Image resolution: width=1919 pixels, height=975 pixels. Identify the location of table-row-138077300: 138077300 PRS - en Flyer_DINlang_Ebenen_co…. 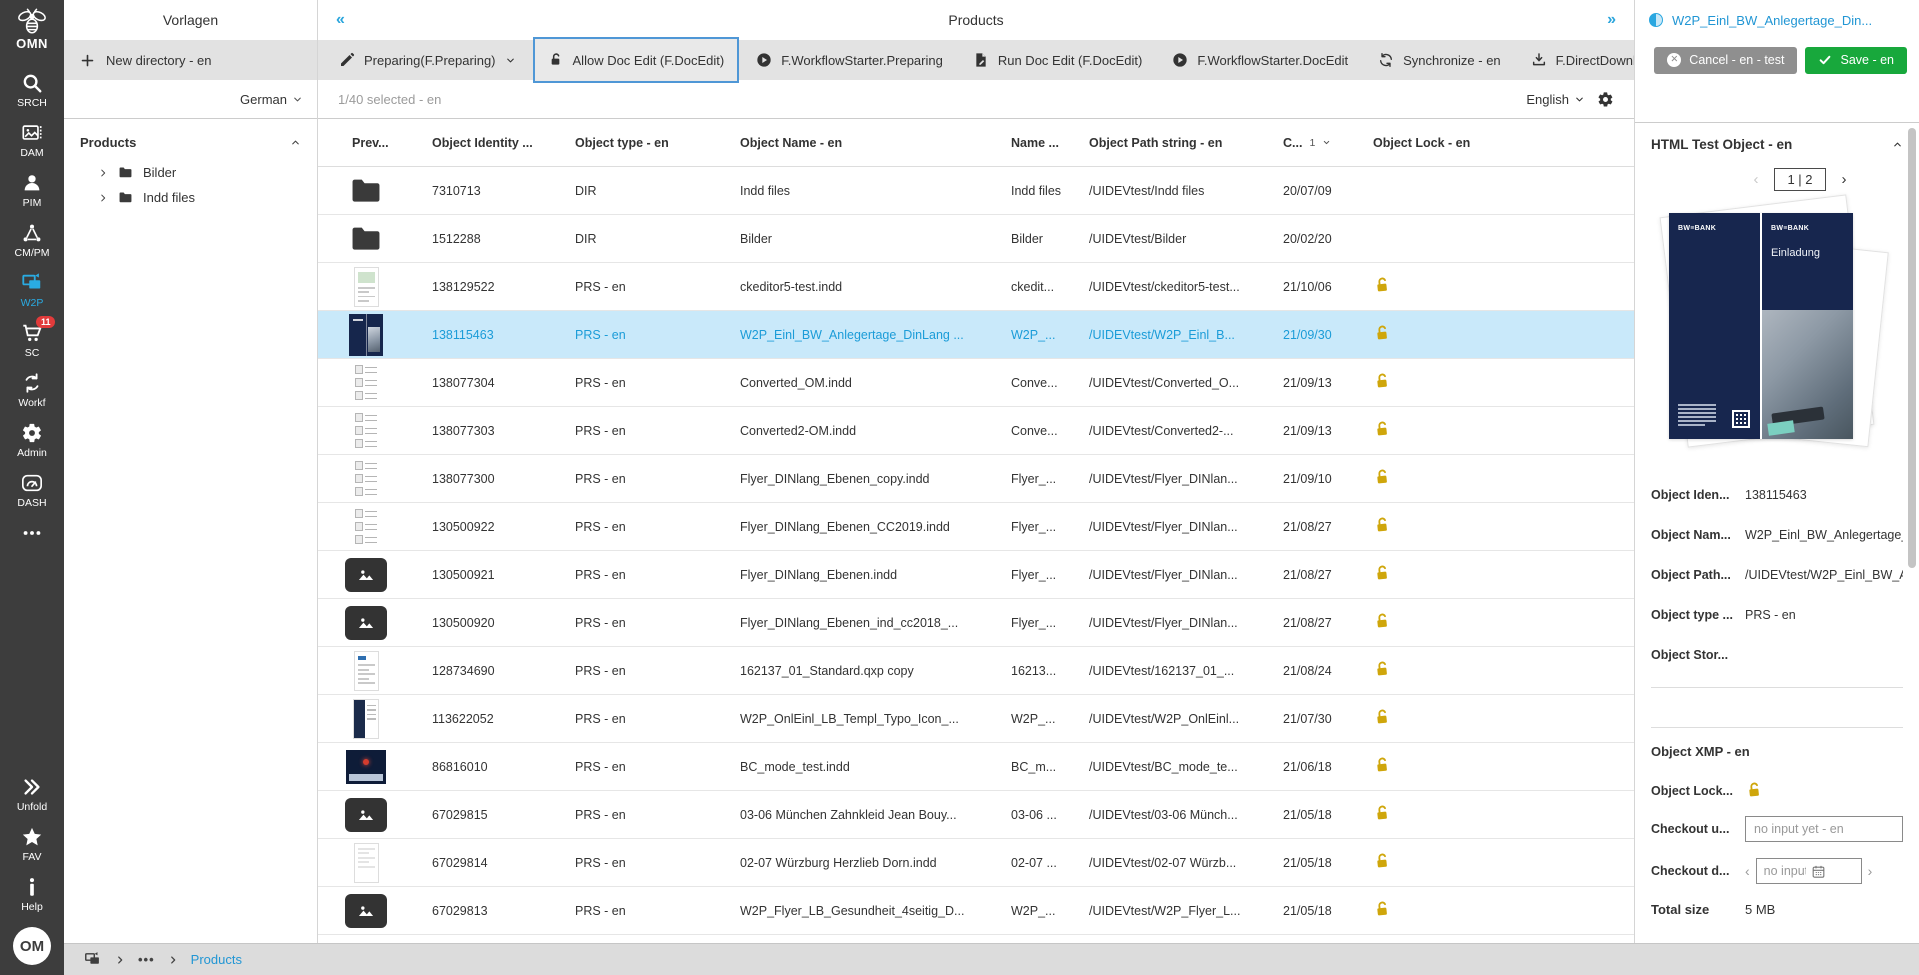
(976, 479).